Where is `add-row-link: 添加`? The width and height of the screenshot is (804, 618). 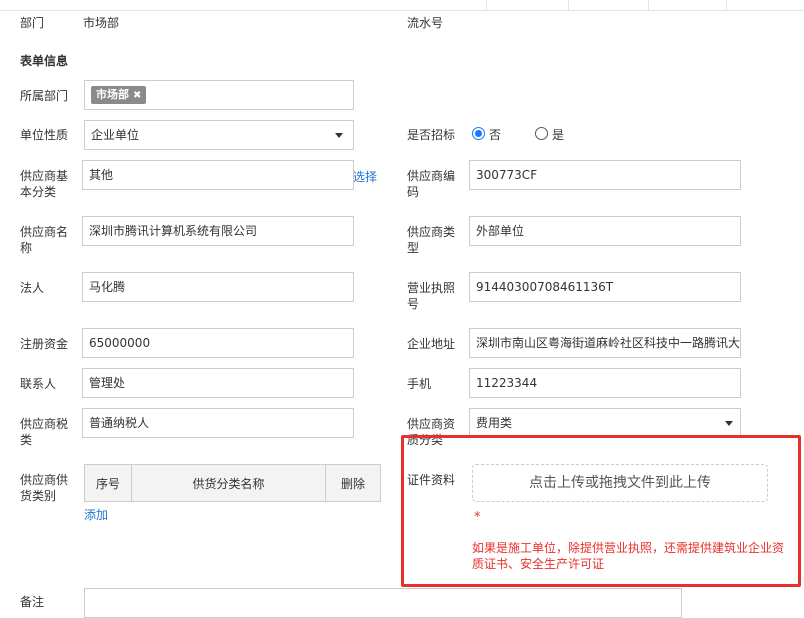
add-row-link: 添加 is located at coordinates (96, 514).